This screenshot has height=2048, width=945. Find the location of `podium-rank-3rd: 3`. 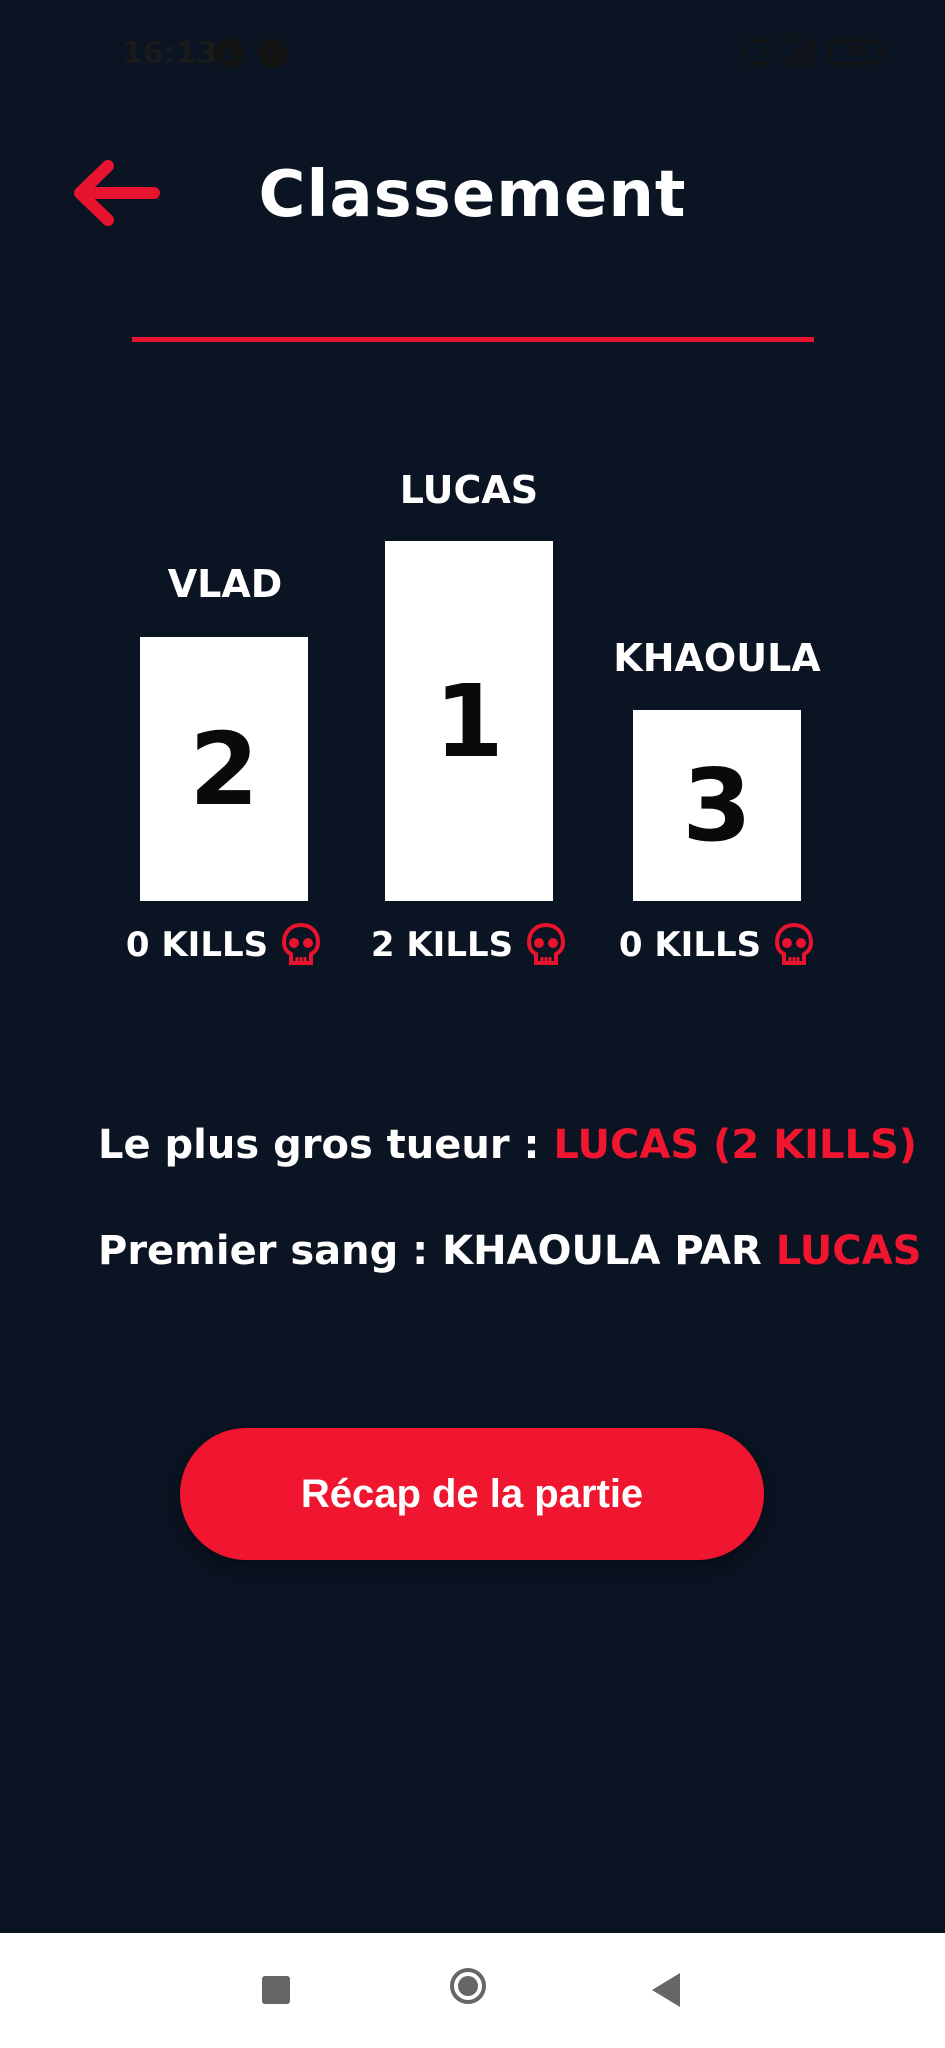

podium-rank-3rd: 3 is located at coordinates (717, 805).